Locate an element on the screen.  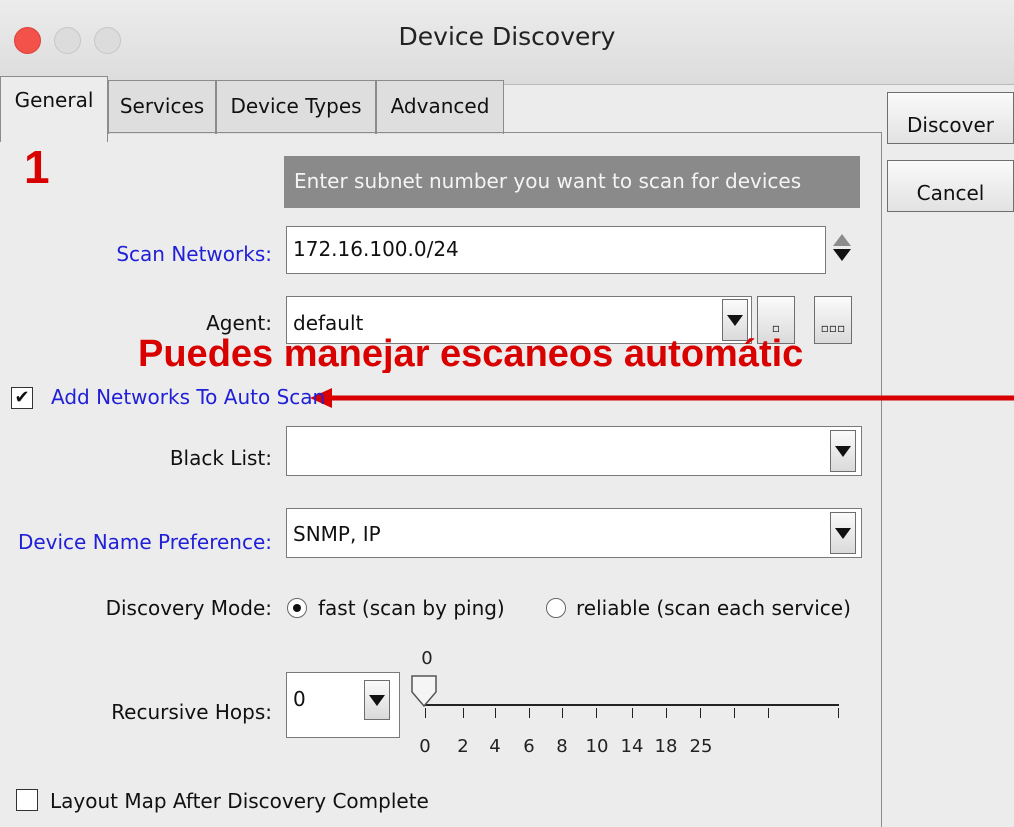
tab-advanced: Advanced is located at coordinates (440, 107).